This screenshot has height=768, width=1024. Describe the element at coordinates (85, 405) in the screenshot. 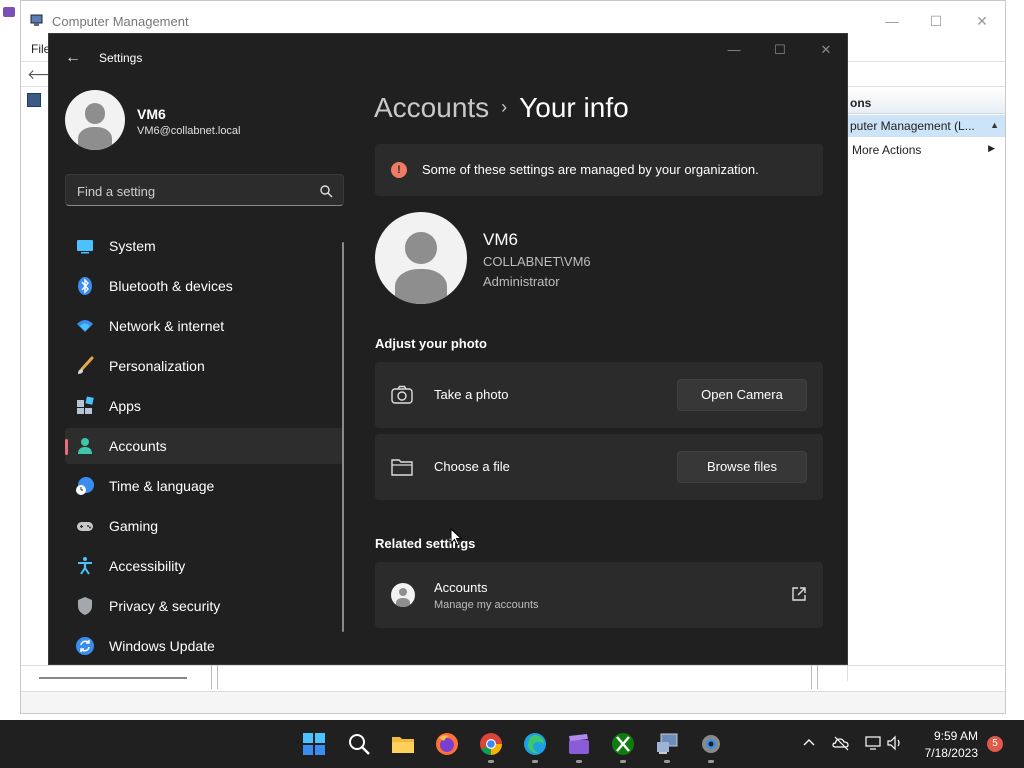

I see `apps-icon` at that location.